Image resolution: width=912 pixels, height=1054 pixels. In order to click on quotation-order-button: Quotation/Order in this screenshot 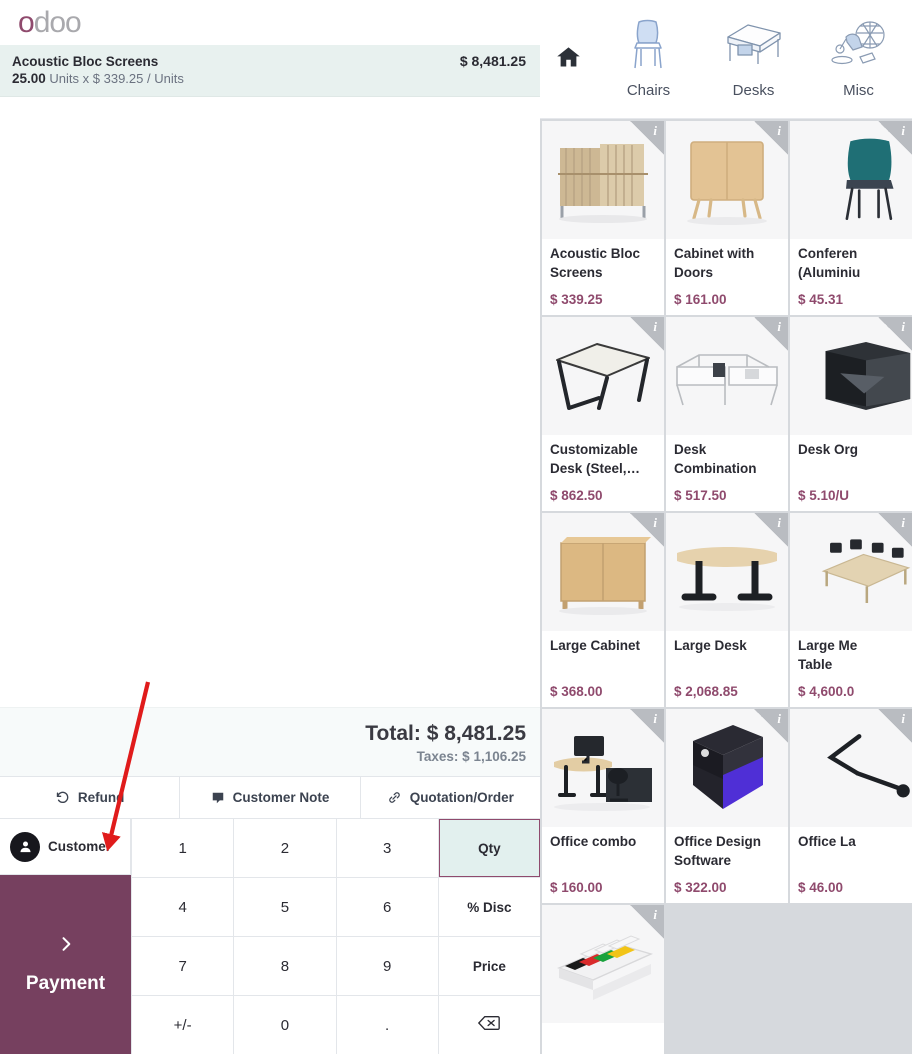, I will do `click(450, 797)`.